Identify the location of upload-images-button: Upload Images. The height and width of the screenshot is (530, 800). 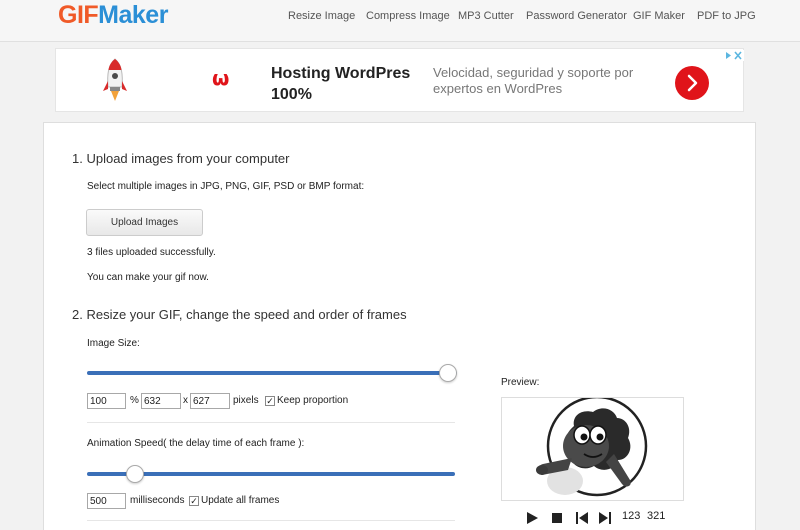
(144, 222).